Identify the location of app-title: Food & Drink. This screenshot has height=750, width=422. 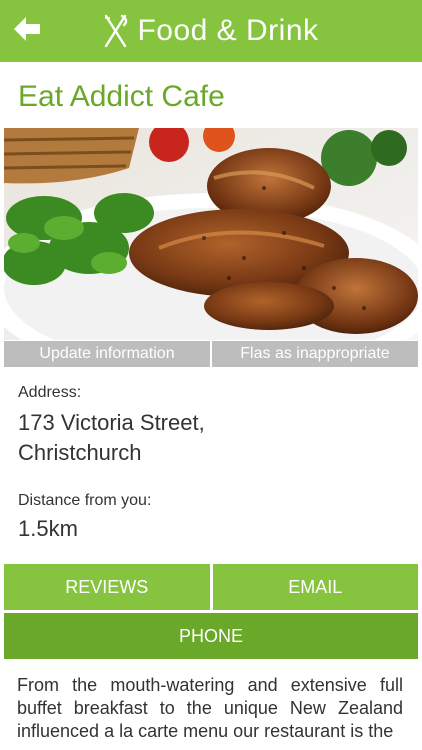
(228, 30).